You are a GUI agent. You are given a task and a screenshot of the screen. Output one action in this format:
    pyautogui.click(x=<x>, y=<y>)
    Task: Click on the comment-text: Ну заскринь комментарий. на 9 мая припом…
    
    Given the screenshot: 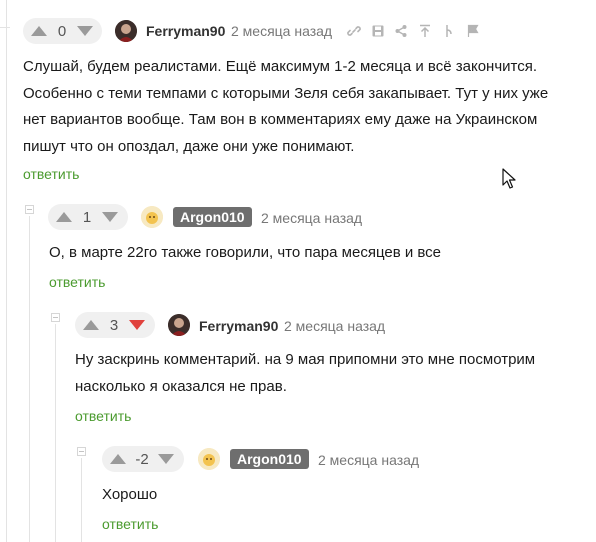 What is the action you would take?
    pyautogui.click(x=305, y=373)
    